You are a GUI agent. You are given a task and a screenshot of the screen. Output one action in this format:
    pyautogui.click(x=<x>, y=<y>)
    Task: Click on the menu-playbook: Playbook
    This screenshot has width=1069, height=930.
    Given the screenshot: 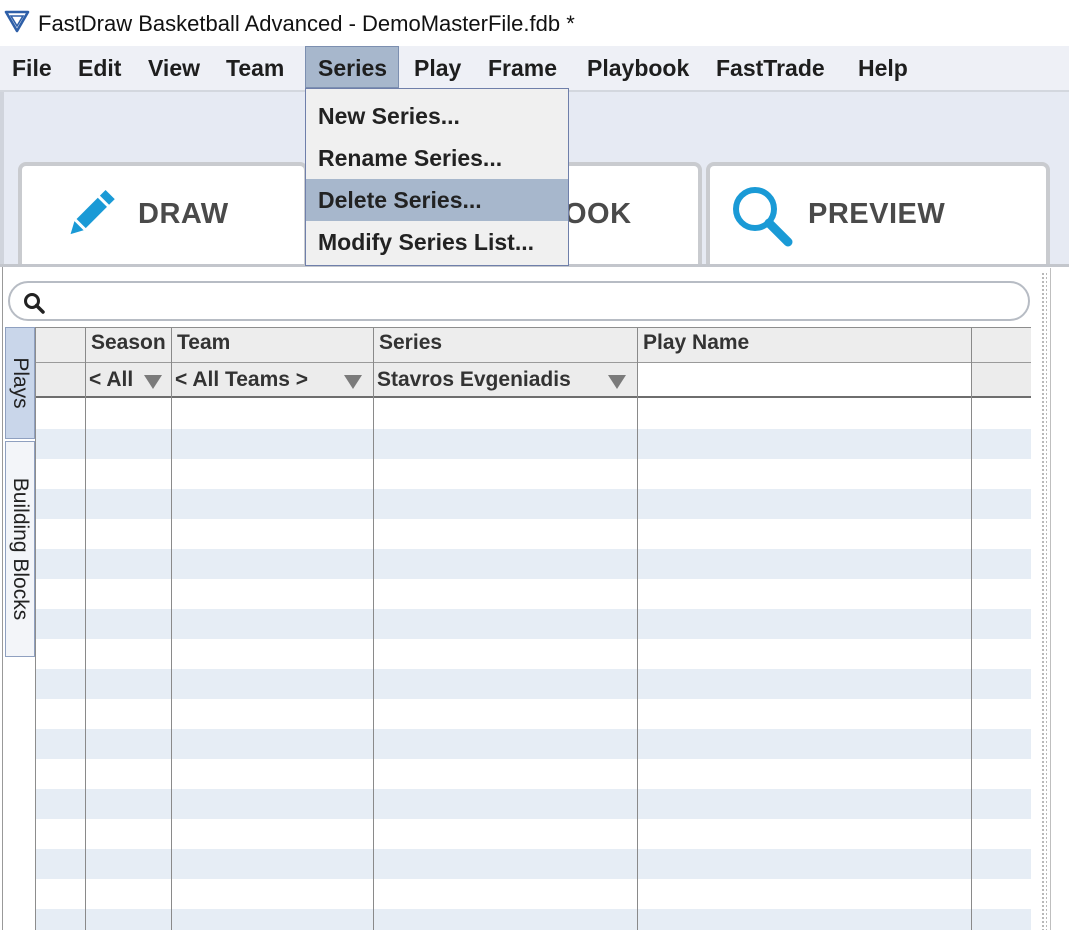 What is the action you would take?
    pyautogui.click(x=638, y=68)
    